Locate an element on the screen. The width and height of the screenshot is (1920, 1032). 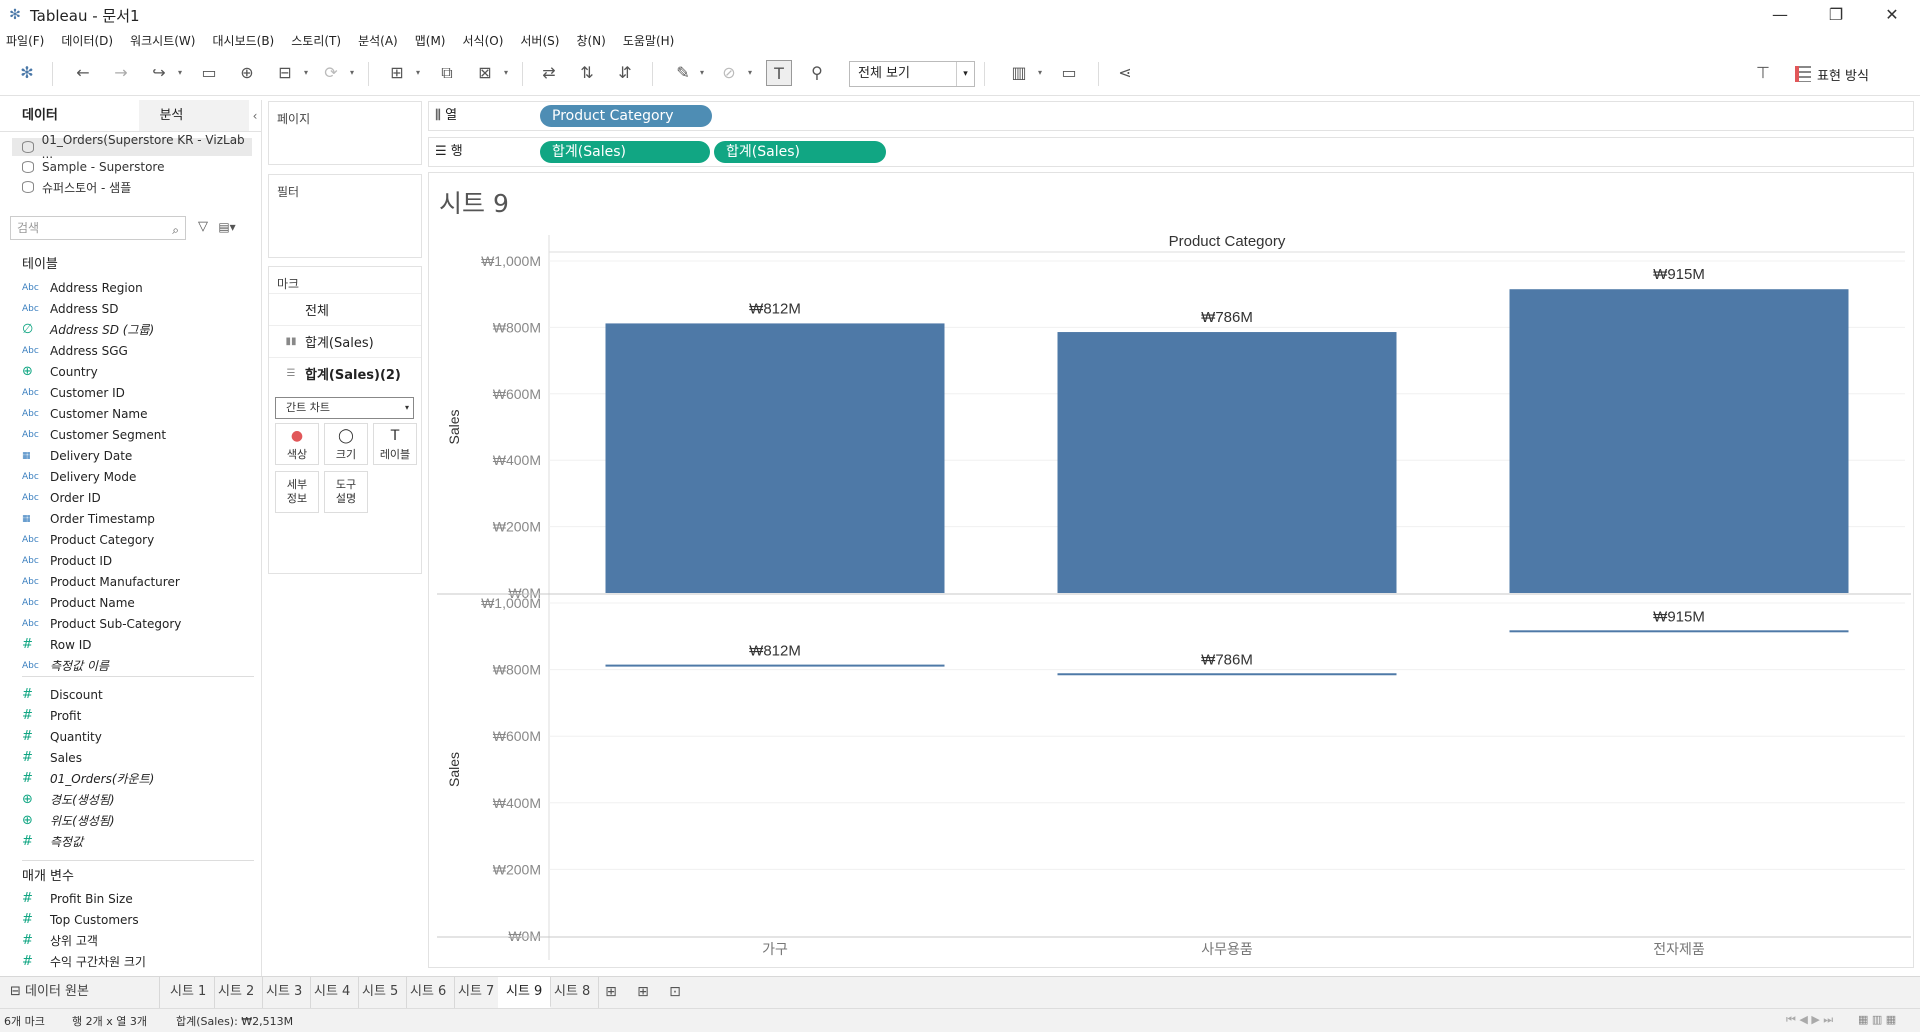
field-item: Abc 측정값 이름 is located at coordinates (65, 665).